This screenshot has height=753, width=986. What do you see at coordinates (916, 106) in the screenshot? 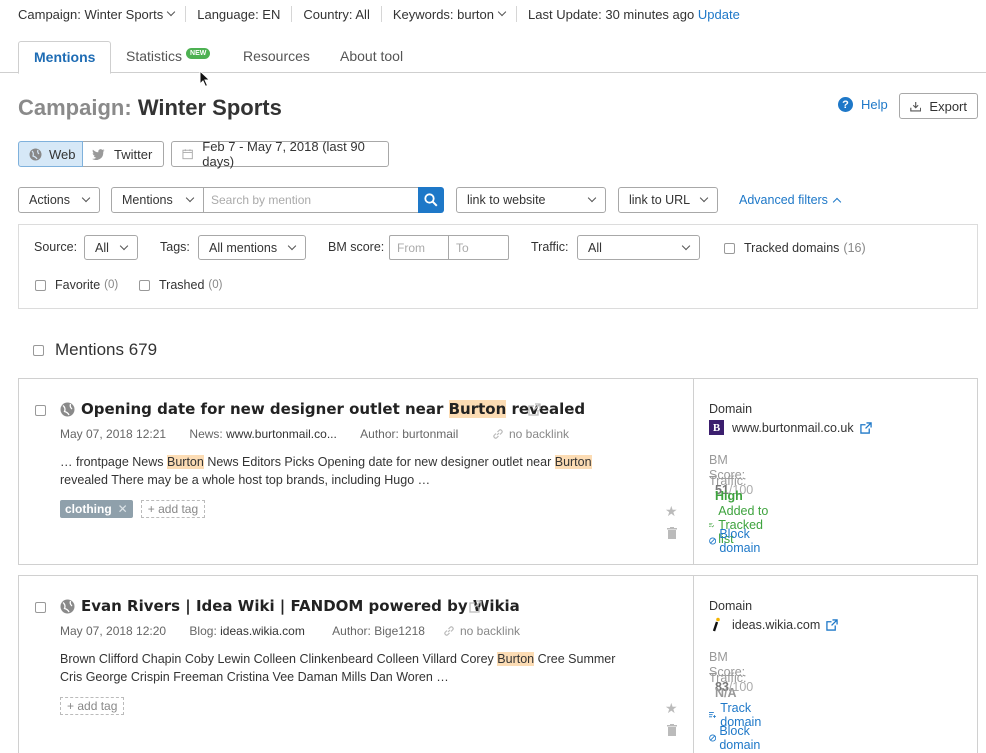
I see `download-icon` at bounding box center [916, 106].